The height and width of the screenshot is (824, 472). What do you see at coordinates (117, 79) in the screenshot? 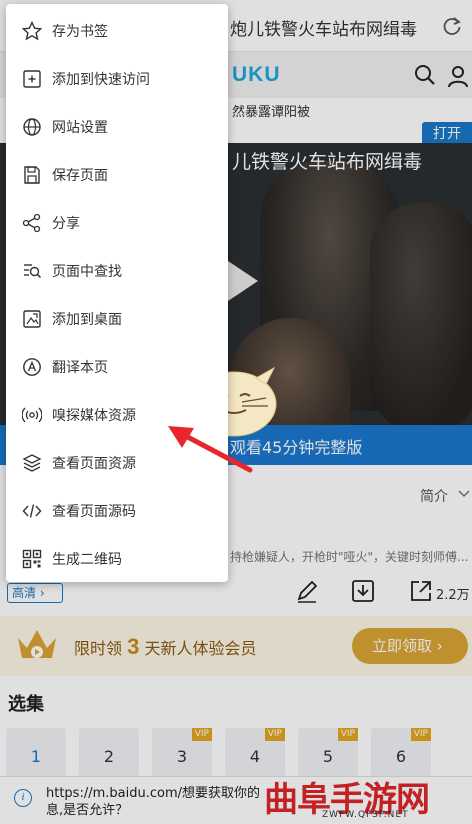
I see `menu-item-quick-access: 添加到快速访问` at bounding box center [117, 79].